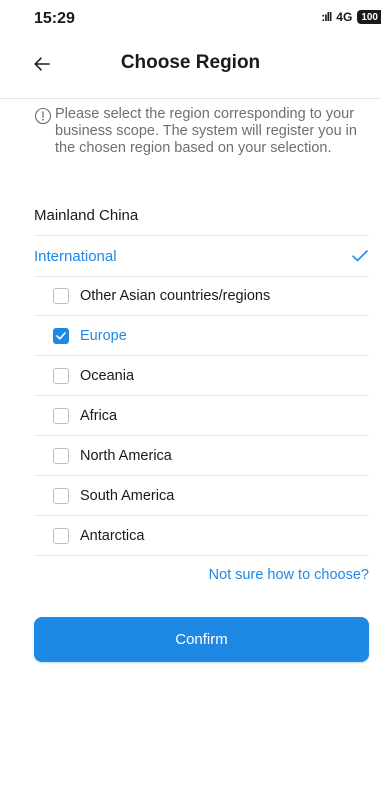 The image size is (381, 807). Describe the element at coordinates (369, 17) in the screenshot. I see `battery-icon: 100` at that location.